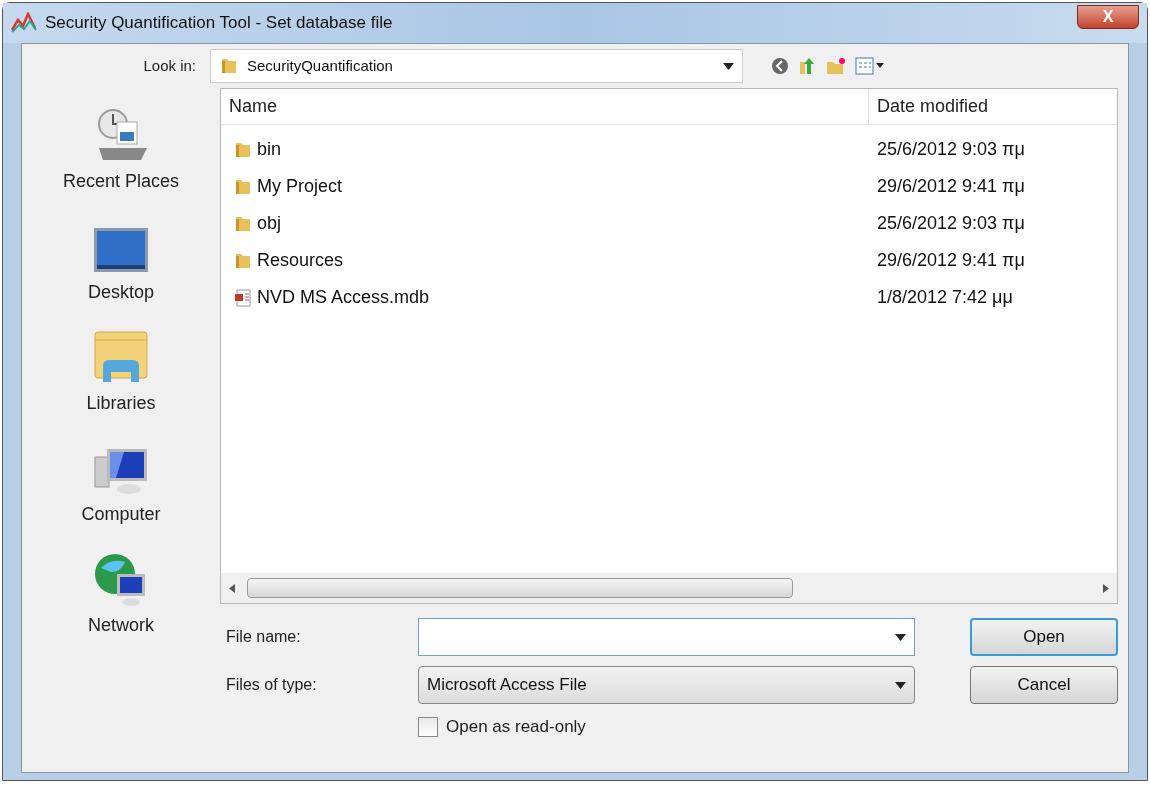 Image resolution: width=1150 pixels, height=787 pixels. I want to click on read-only-label: Open as read-only, so click(516, 727).